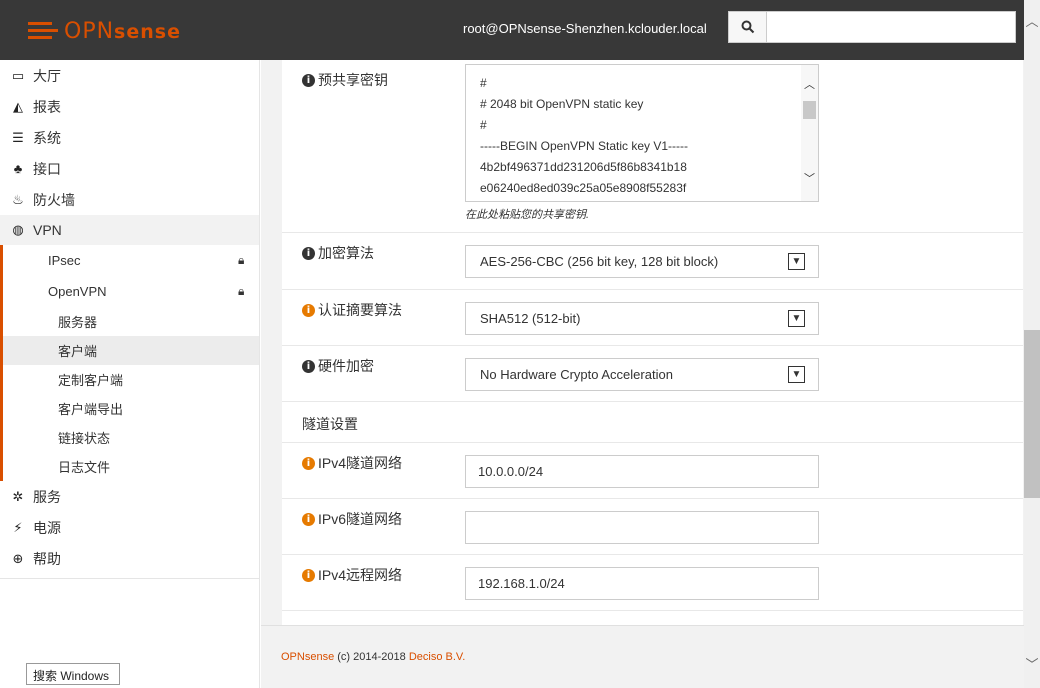  I want to click on fire-icon: ♨, so click(18, 199).